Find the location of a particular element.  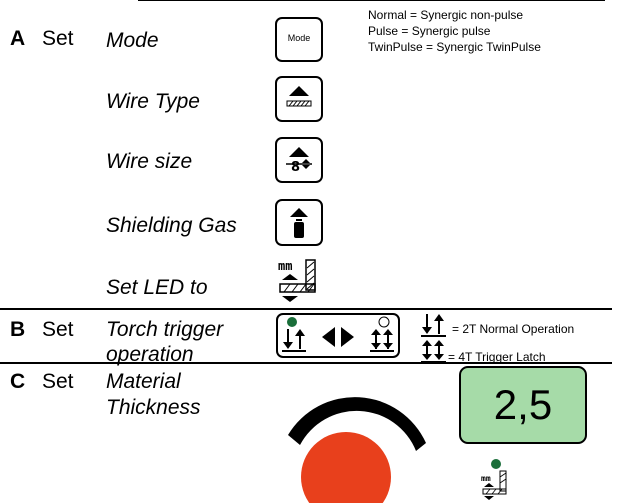

thickness-led is located at coordinates (496, 464).